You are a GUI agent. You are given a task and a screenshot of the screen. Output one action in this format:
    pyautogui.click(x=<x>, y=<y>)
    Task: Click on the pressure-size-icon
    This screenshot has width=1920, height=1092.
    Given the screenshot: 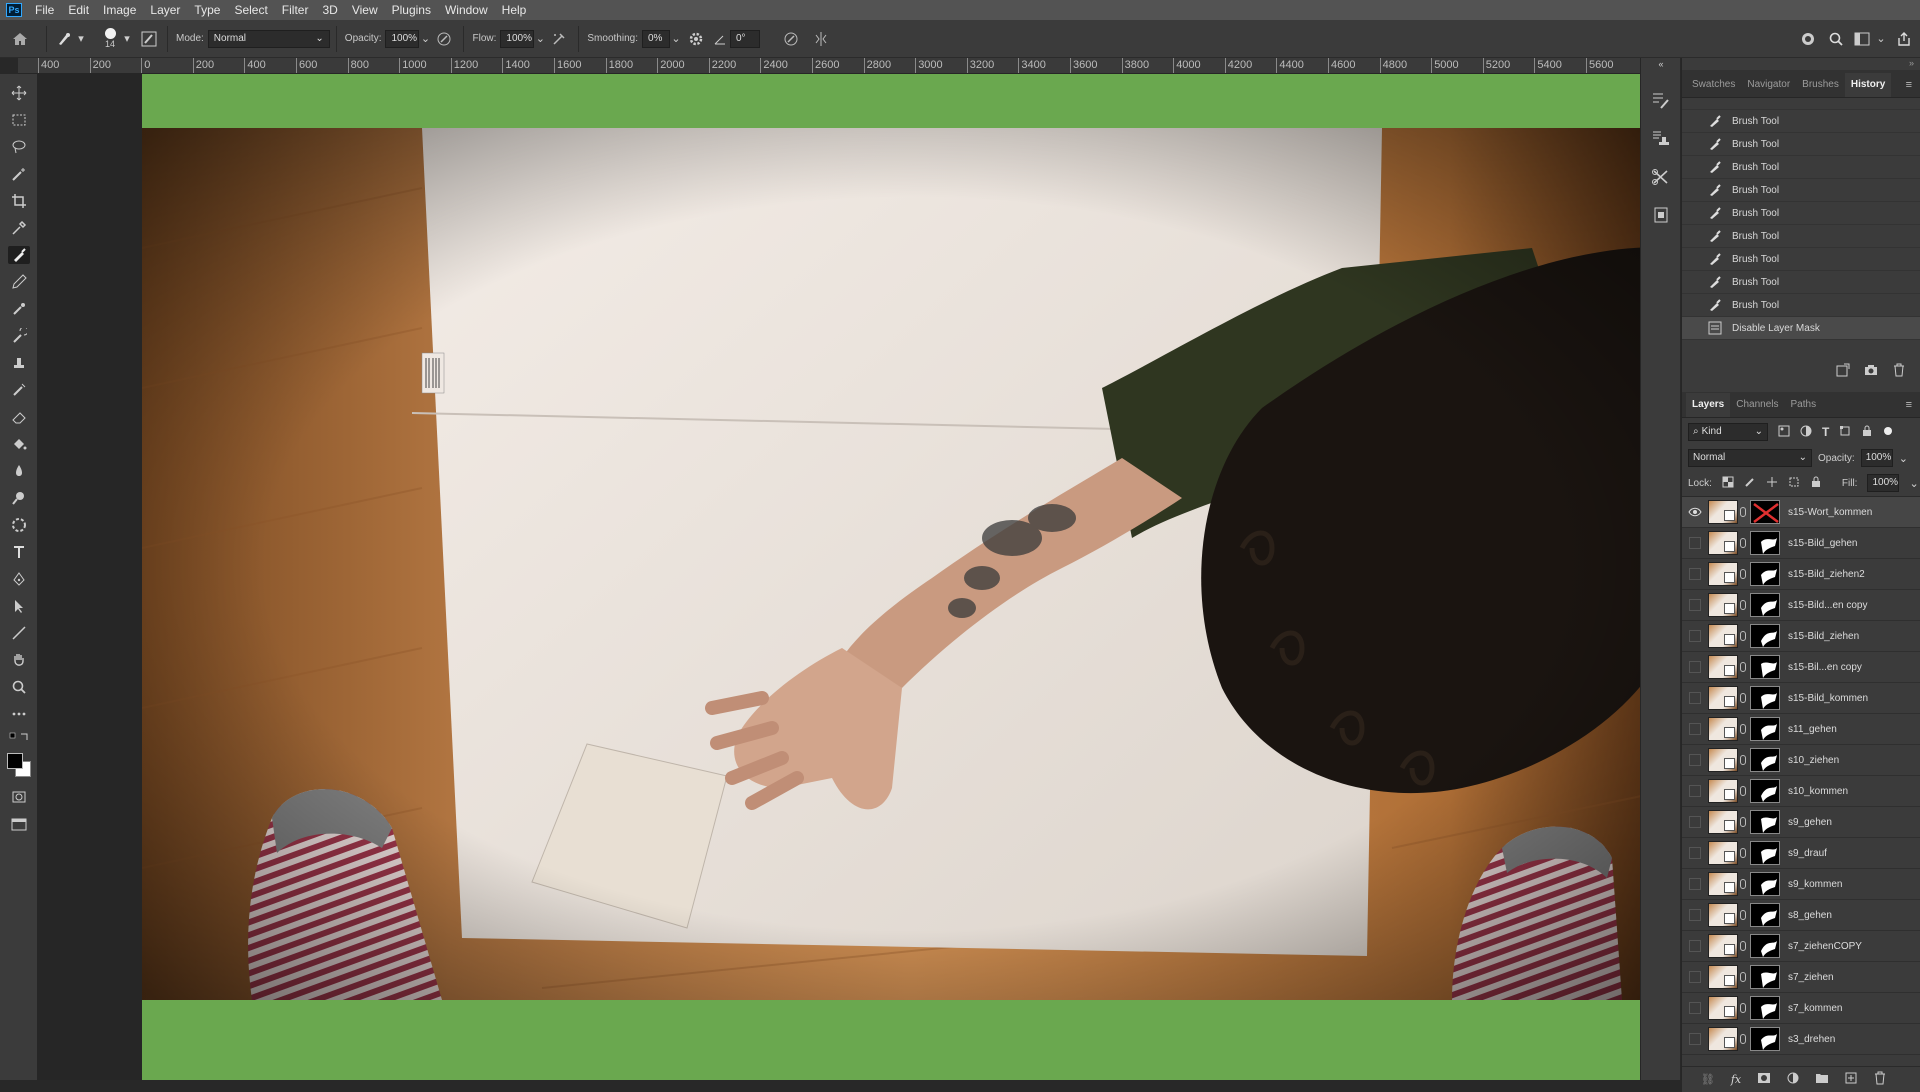 What is the action you would take?
    pyautogui.click(x=791, y=39)
    